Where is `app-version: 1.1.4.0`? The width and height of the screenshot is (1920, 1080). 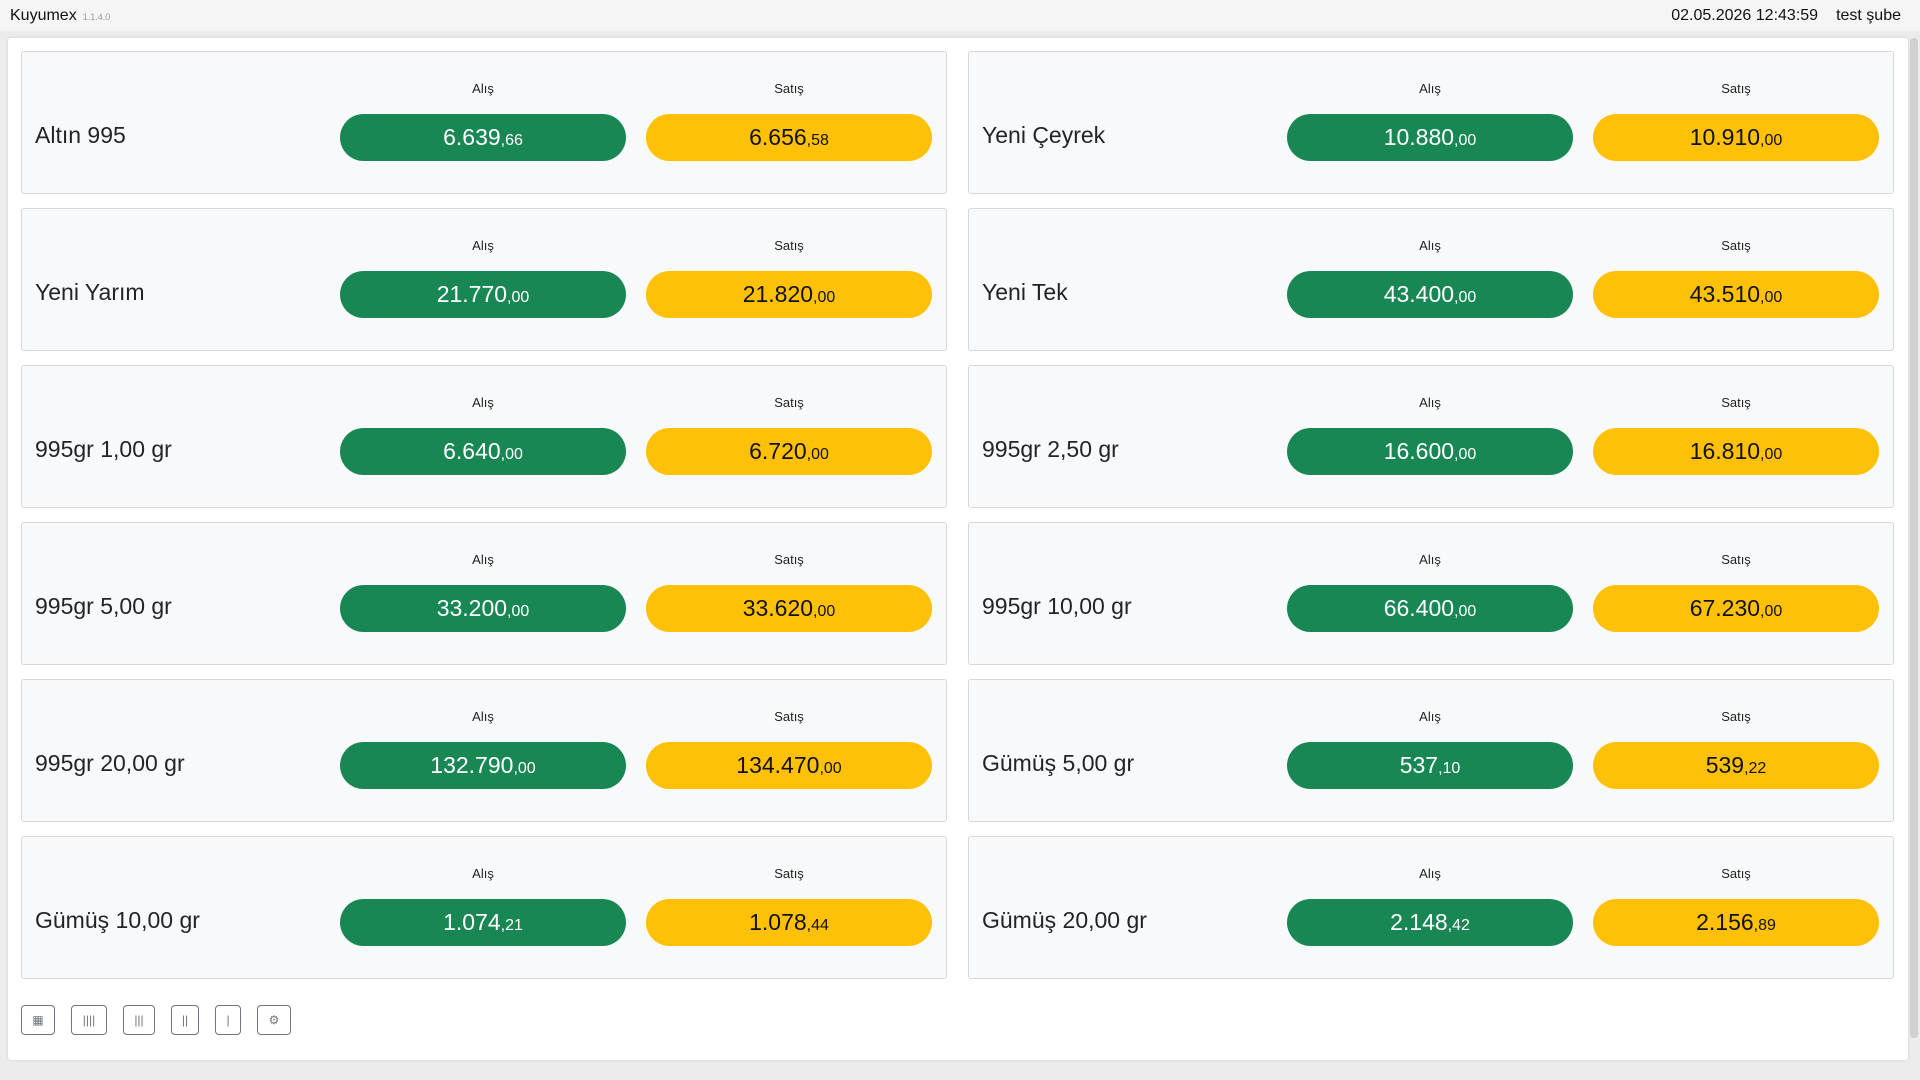 app-version: 1.1.4.0 is located at coordinates (96, 16).